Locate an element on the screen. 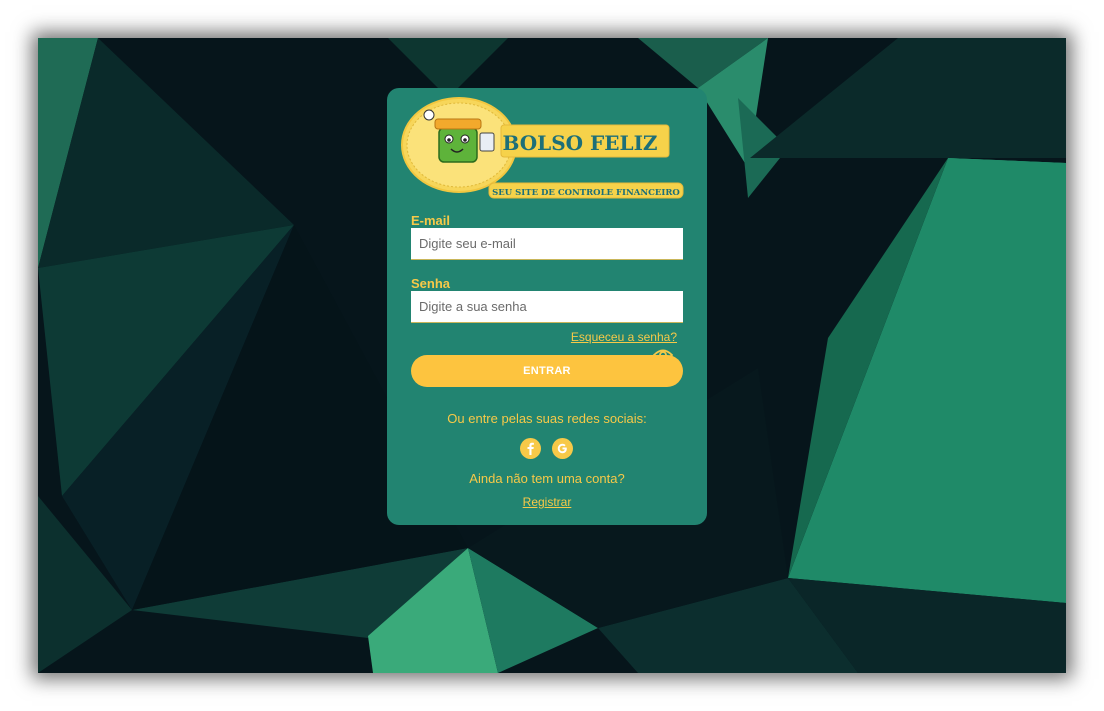  facebook-login-button is located at coordinates (530, 448).